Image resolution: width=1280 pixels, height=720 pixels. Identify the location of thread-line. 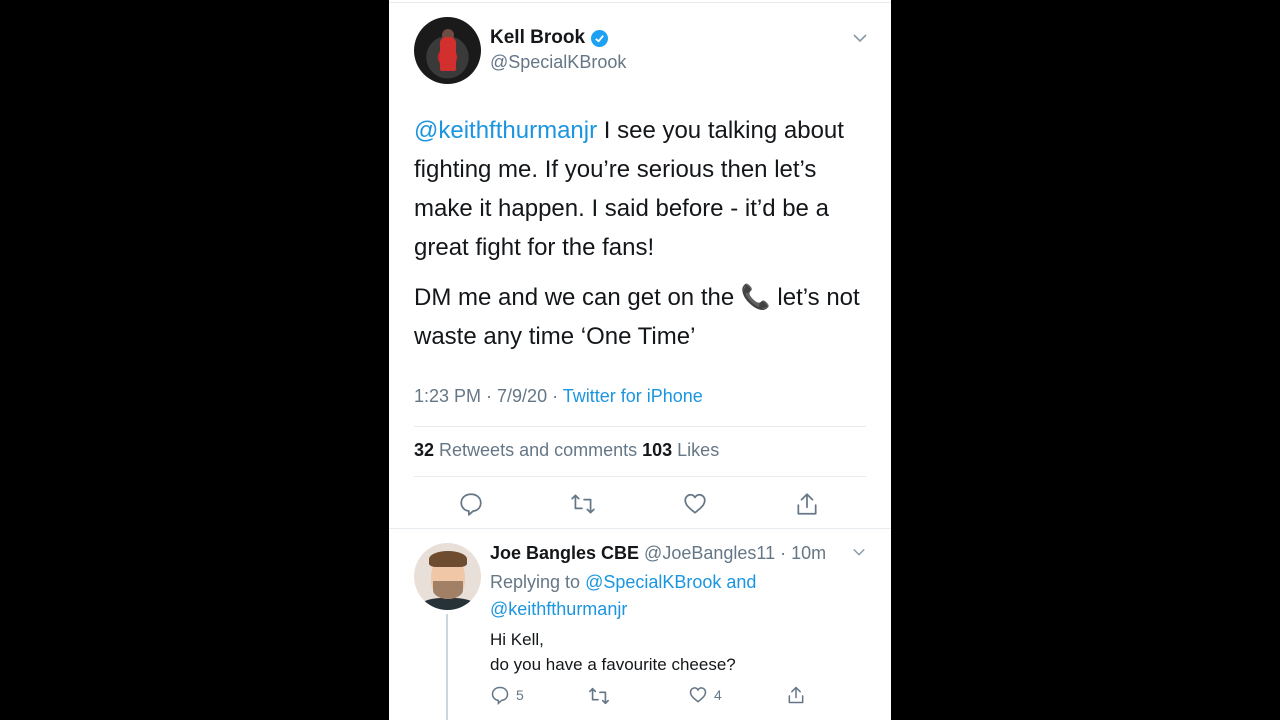
(447, 667).